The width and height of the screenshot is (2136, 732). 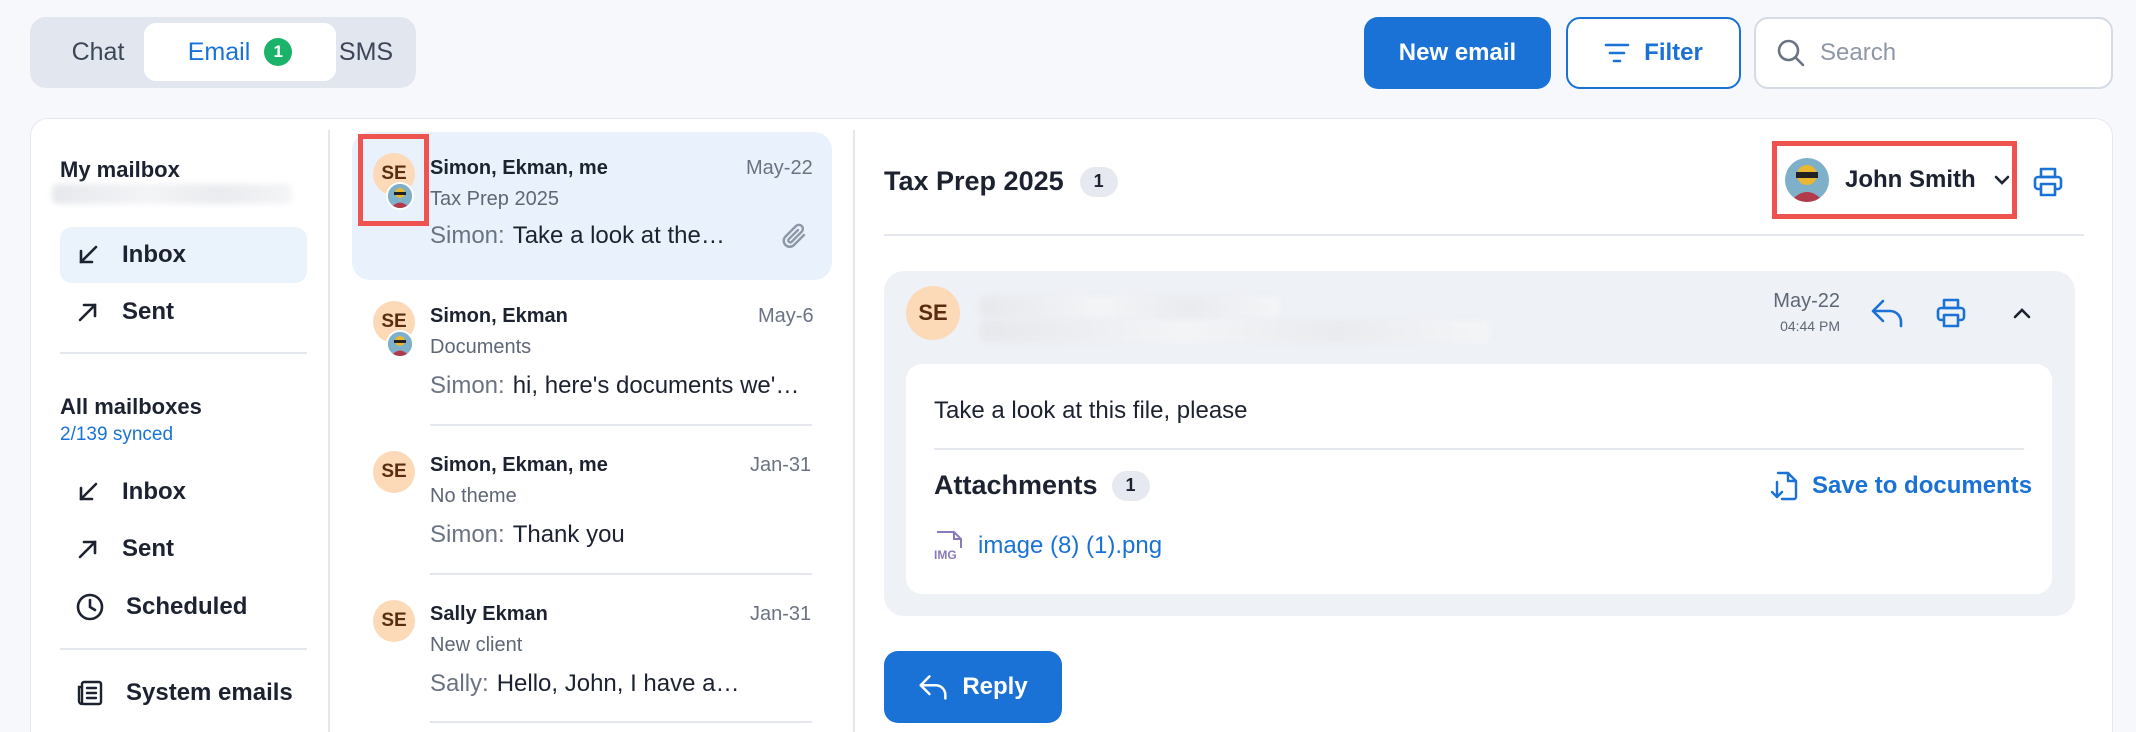 I want to click on filter-button: Filter, so click(x=1653, y=53).